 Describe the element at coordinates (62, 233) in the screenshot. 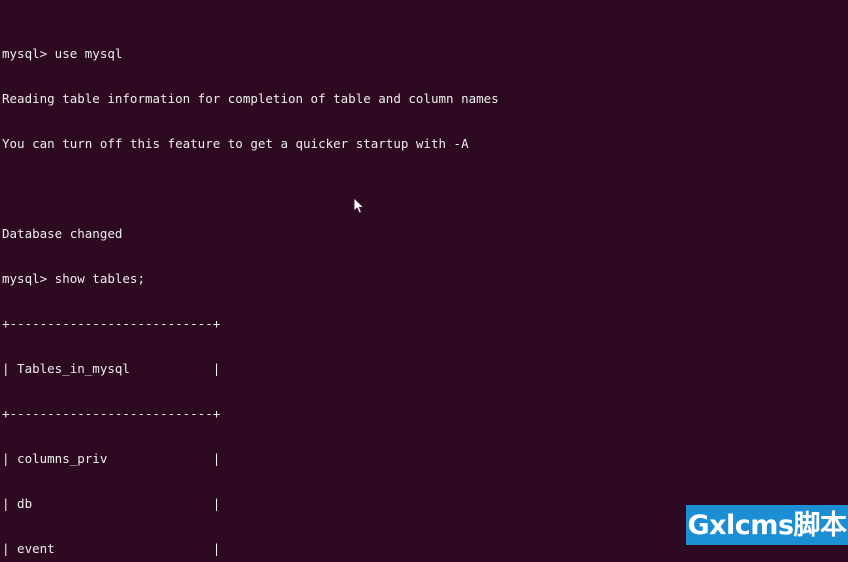

I see `terminal-line-database-changed: Database changed` at that location.